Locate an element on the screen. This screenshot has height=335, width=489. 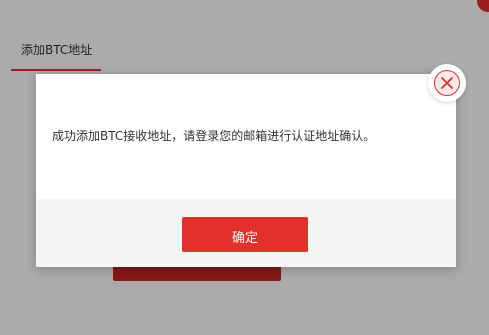
confirm-button: 确定 is located at coordinates (245, 234).